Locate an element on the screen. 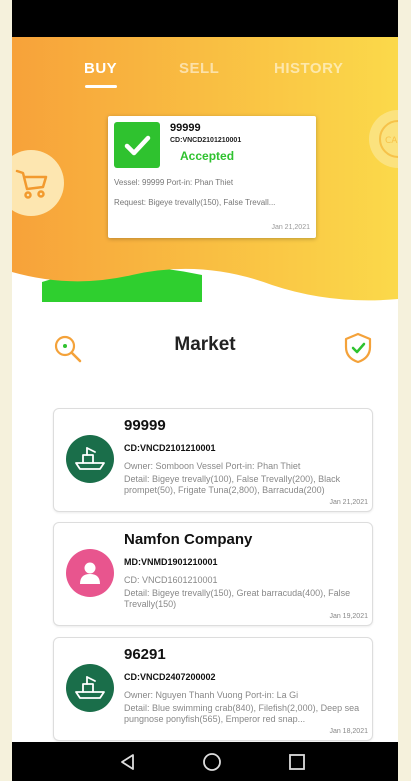 This screenshot has height=781, width=411. recents-icon is located at coordinates (297, 764).